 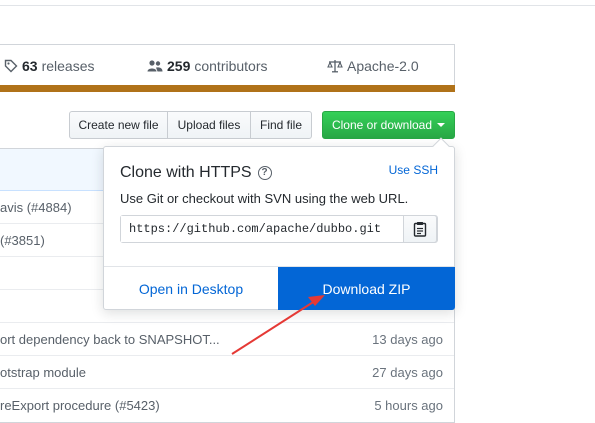 I want to click on table-row: reExport procedure (#5423) 5 hours ago, so click(x=227, y=405).